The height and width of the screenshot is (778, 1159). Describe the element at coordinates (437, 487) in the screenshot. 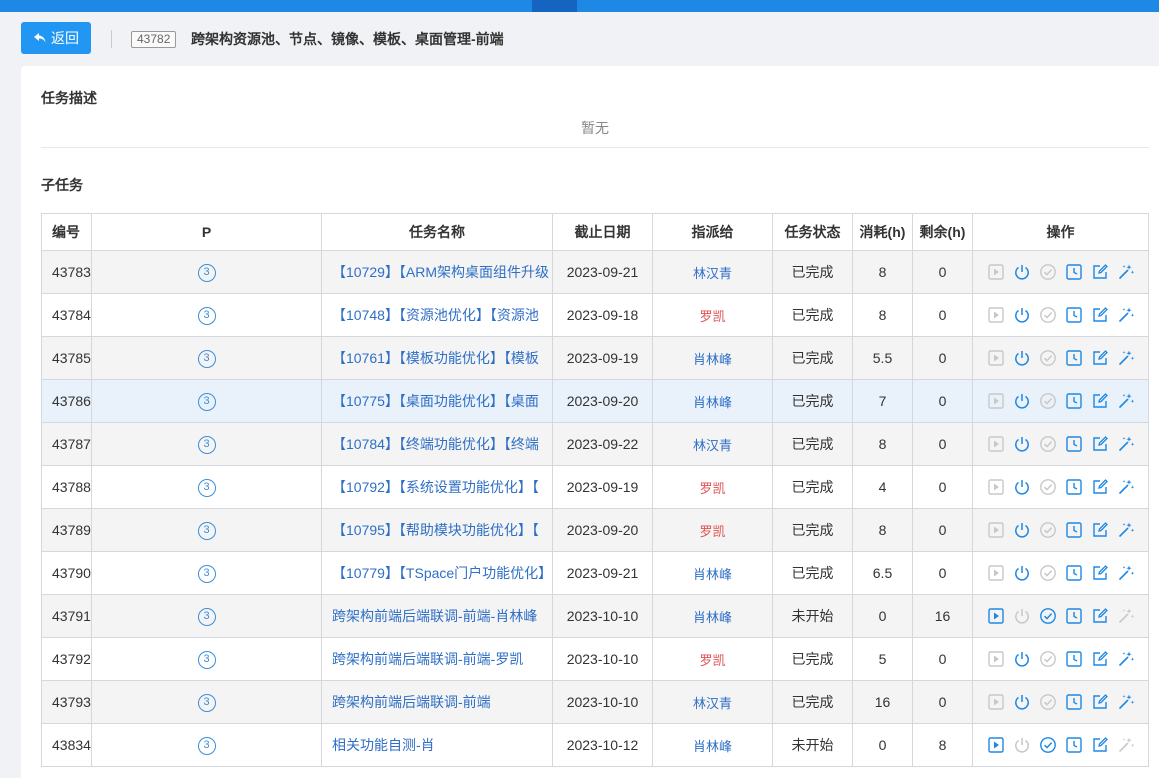

I see `task-name-link: 【10792】【系统设置功能优化】【` at that location.